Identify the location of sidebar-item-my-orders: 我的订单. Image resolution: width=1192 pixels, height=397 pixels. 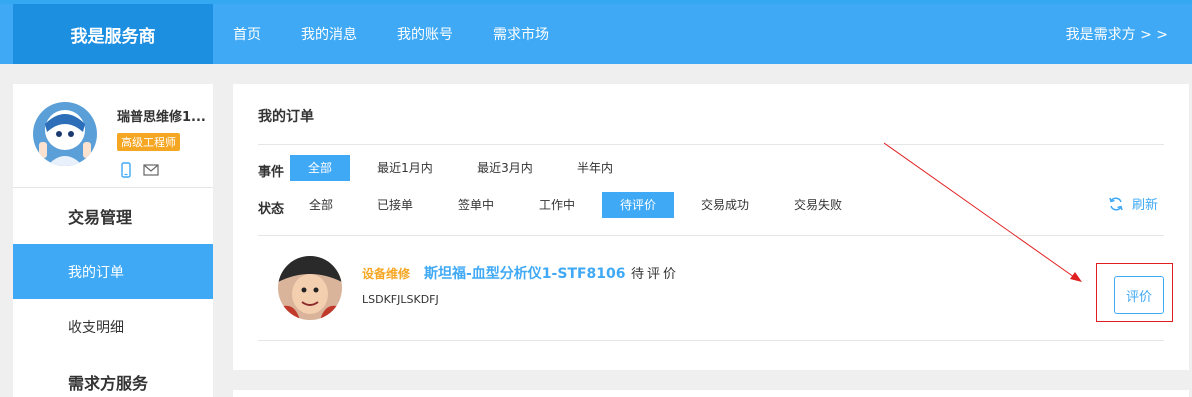
(113, 271).